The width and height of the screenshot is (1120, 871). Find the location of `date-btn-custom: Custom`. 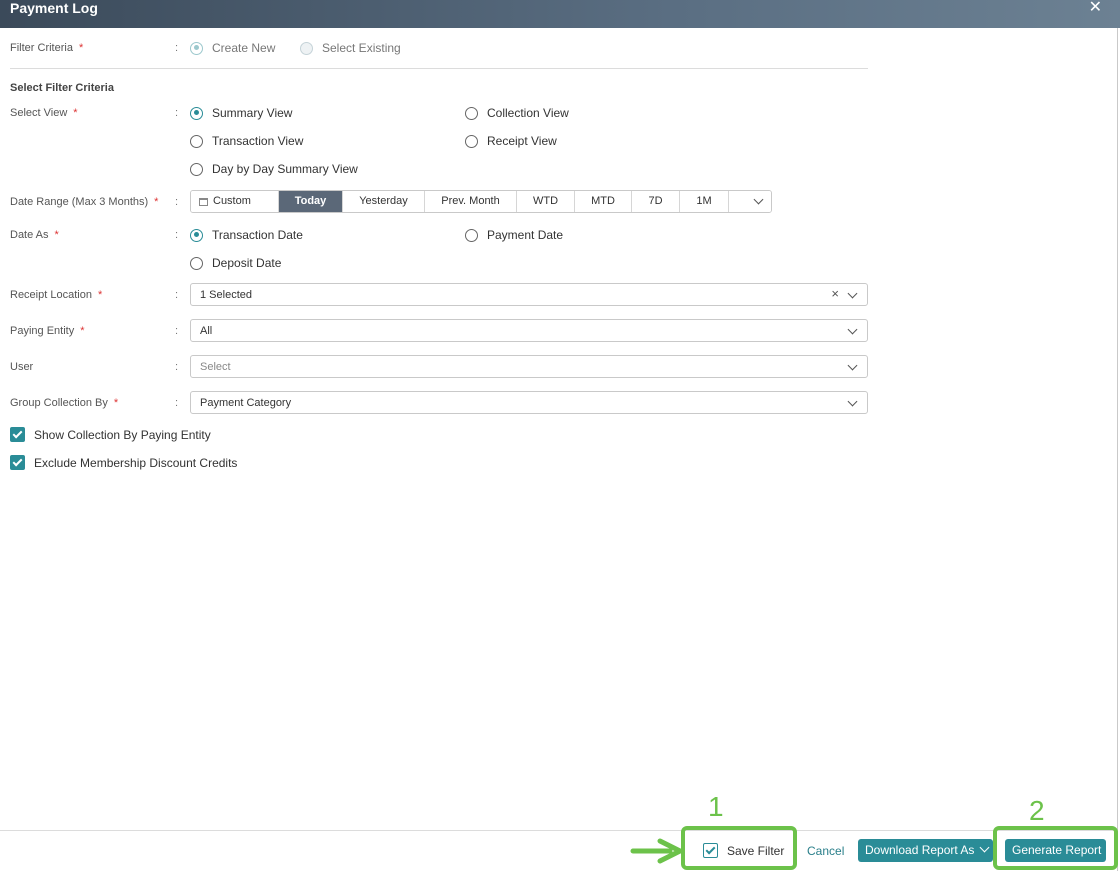

date-btn-custom: Custom is located at coordinates (235, 201).